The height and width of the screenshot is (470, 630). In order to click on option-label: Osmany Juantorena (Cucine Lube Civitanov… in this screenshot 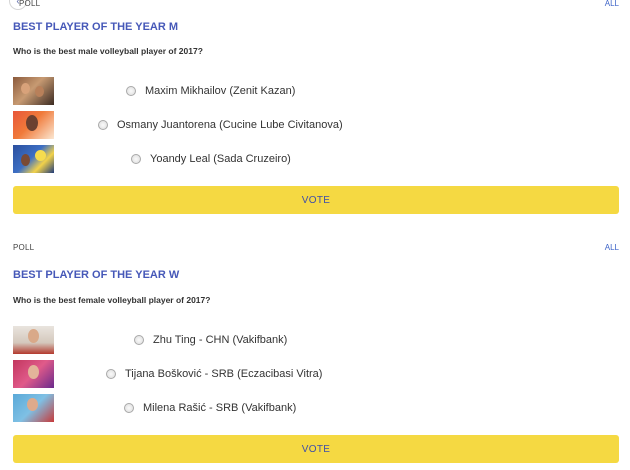, I will do `click(230, 125)`.